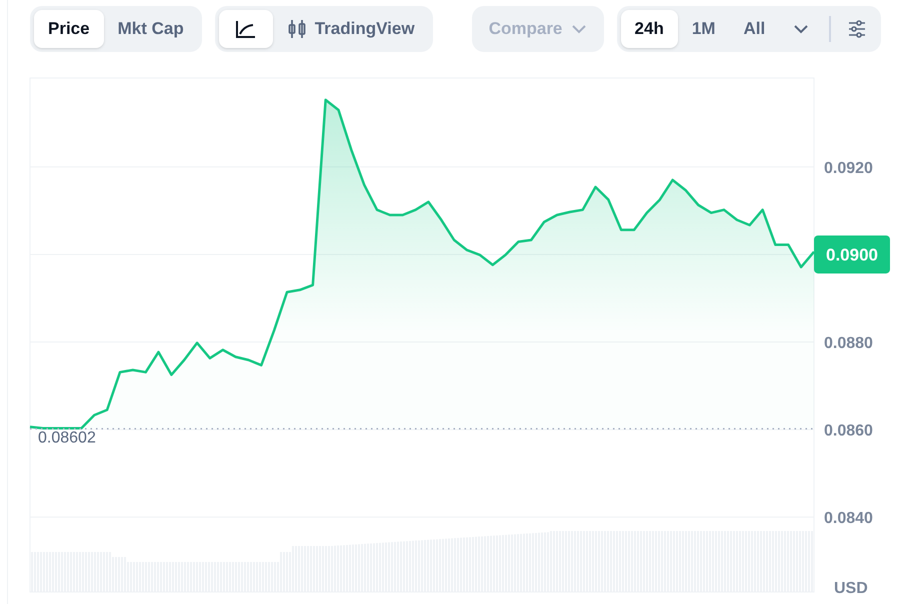  What do you see at coordinates (848, 343) in the screenshot?
I see `axis-tick-label: 0.0880` at bounding box center [848, 343].